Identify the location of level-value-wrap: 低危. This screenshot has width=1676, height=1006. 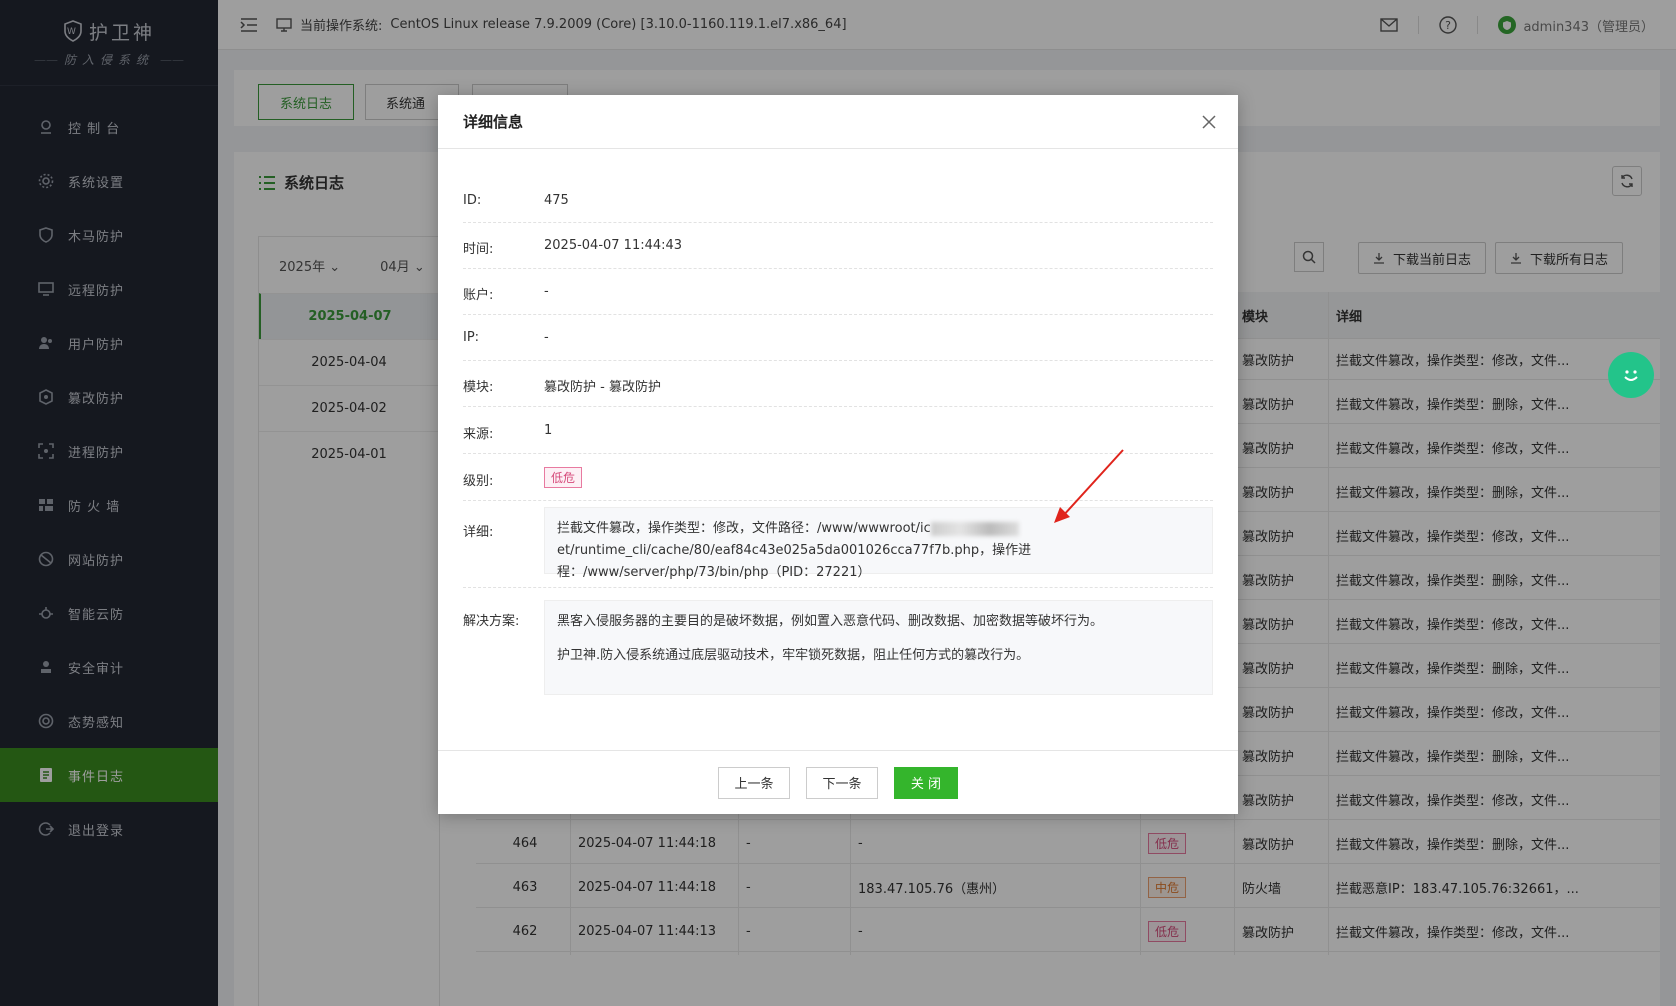
(563, 477).